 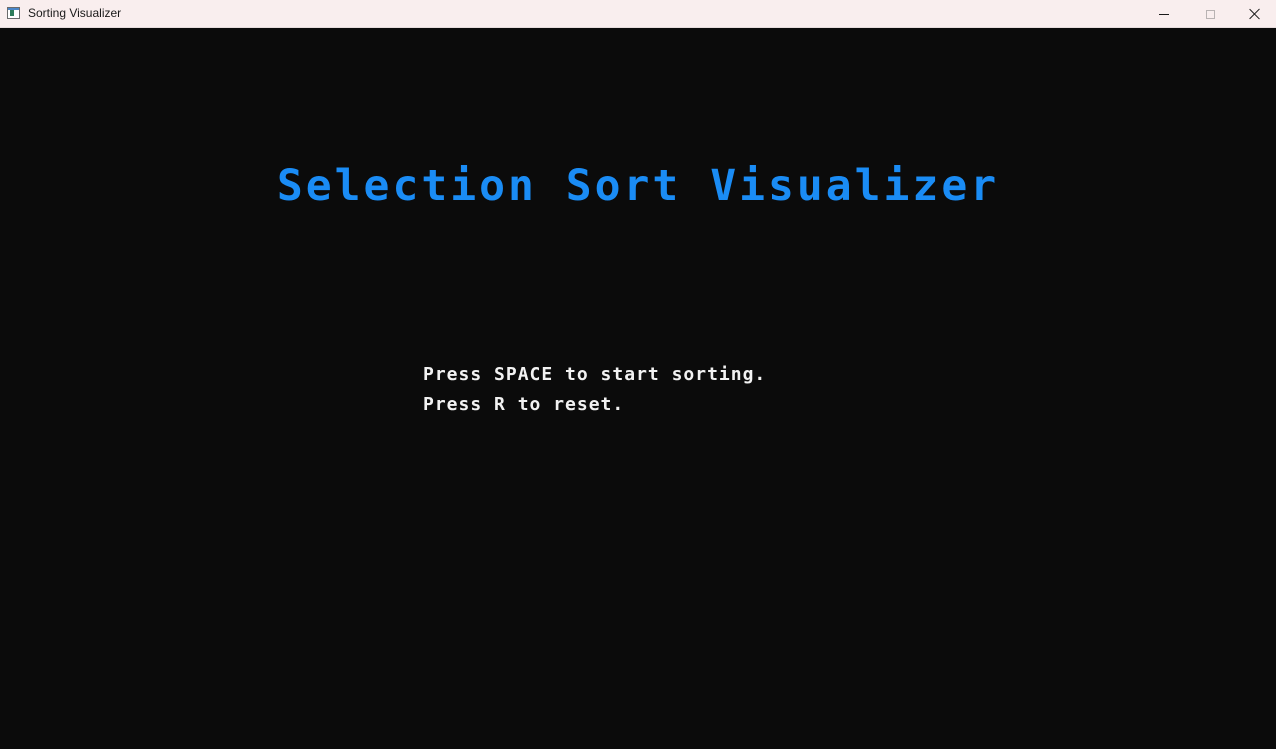 I want to click on close-button, so click(x=1254, y=14).